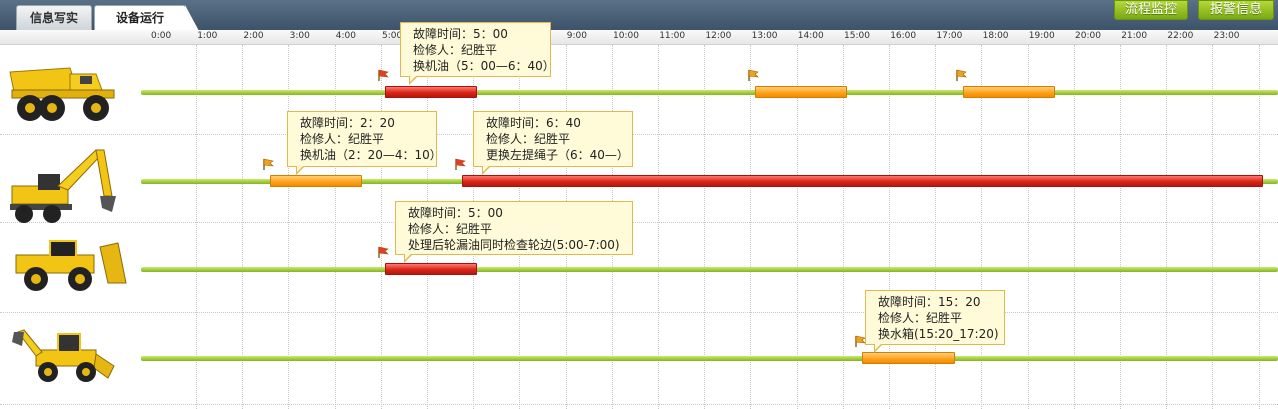  I want to click on hour-label: 17:00, so click(949, 36).